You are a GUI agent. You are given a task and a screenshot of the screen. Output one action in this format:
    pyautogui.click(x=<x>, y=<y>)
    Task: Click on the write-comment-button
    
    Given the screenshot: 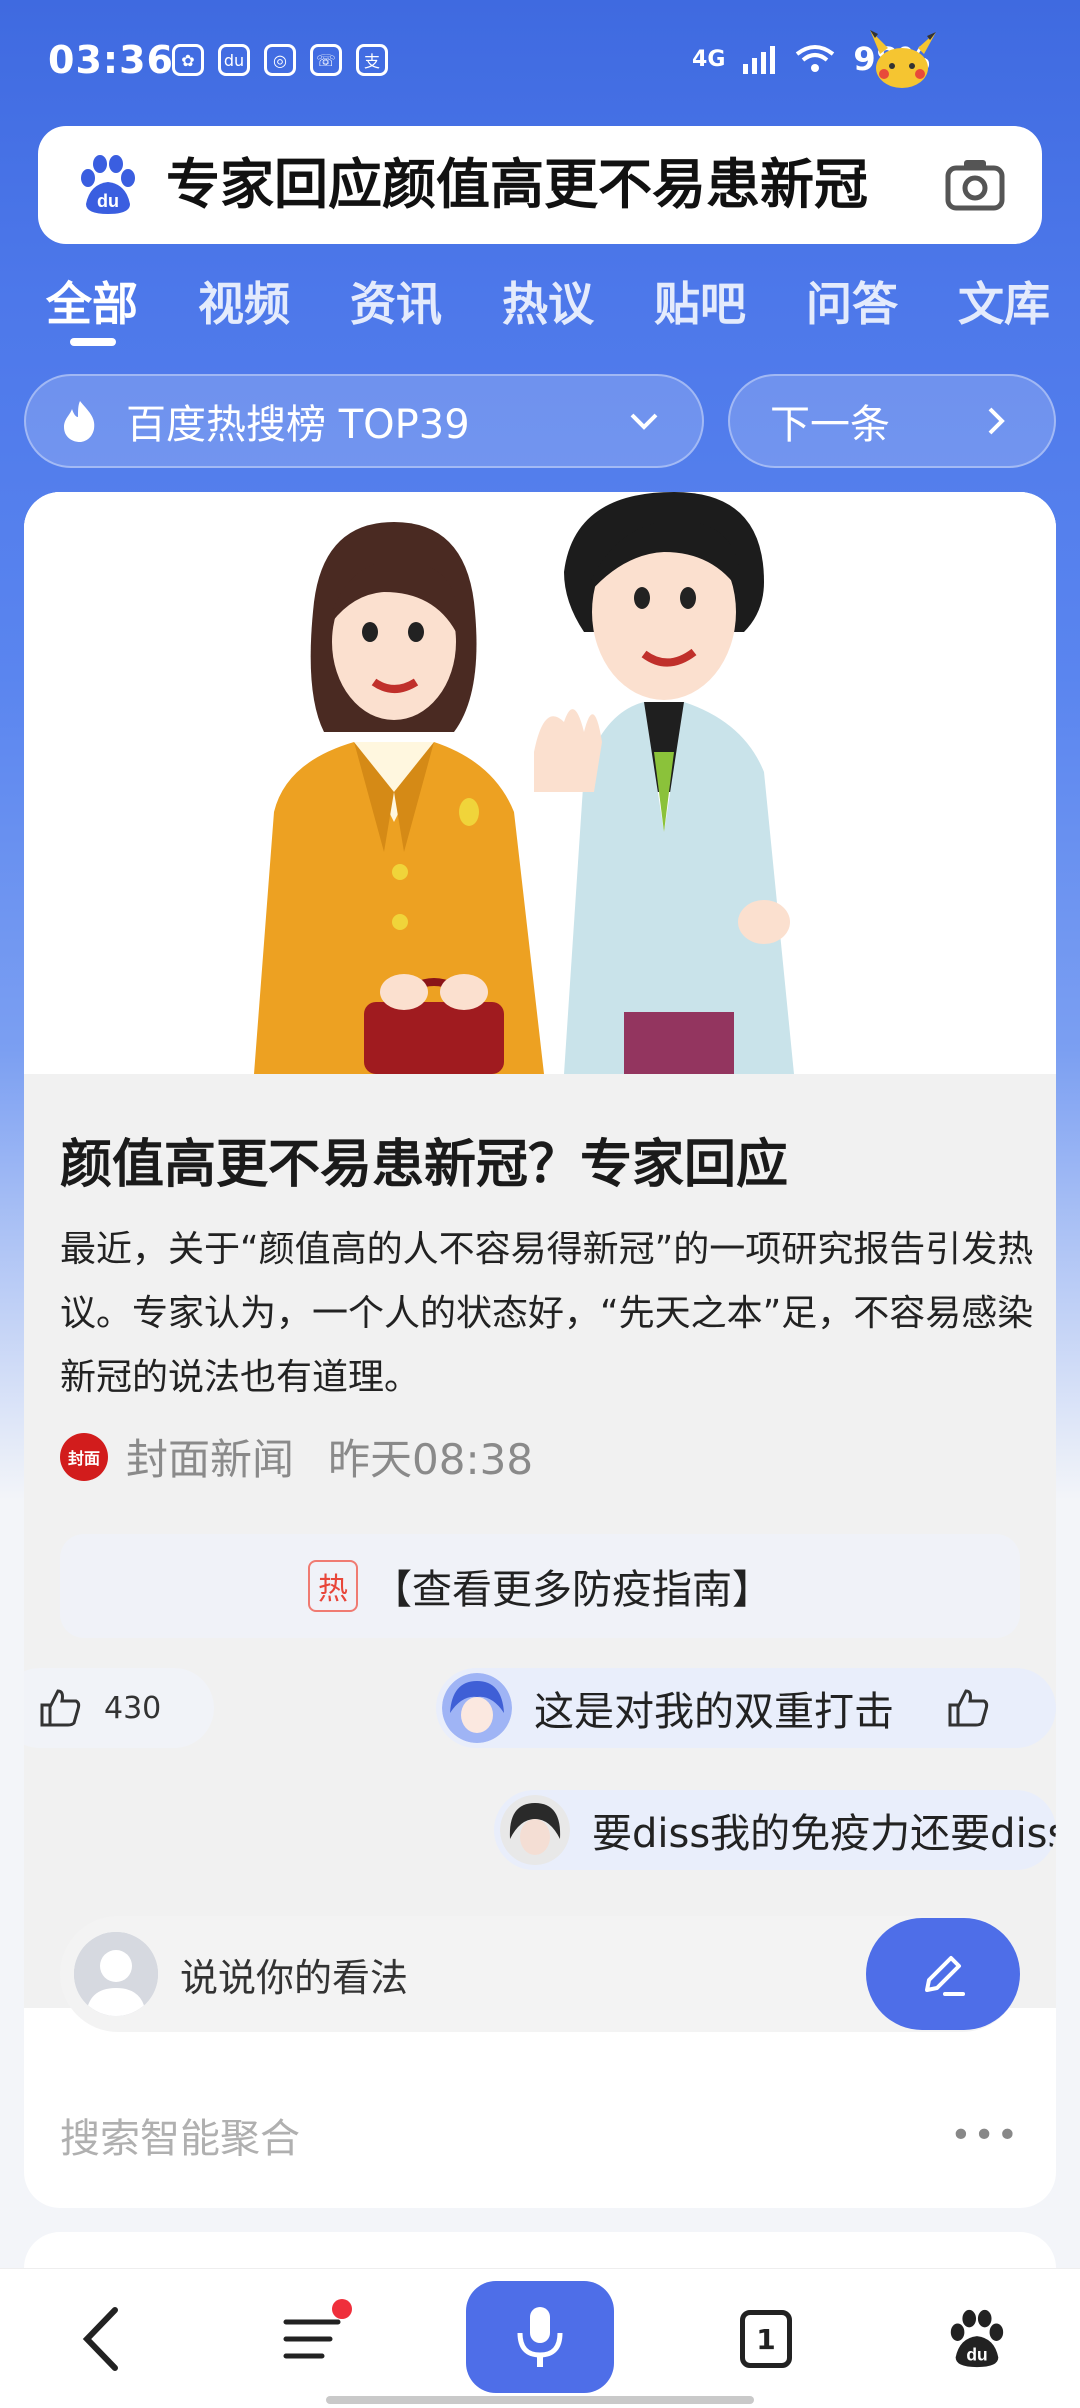 What is the action you would take?
    pyautogui.click(x=943, y=1974)
    